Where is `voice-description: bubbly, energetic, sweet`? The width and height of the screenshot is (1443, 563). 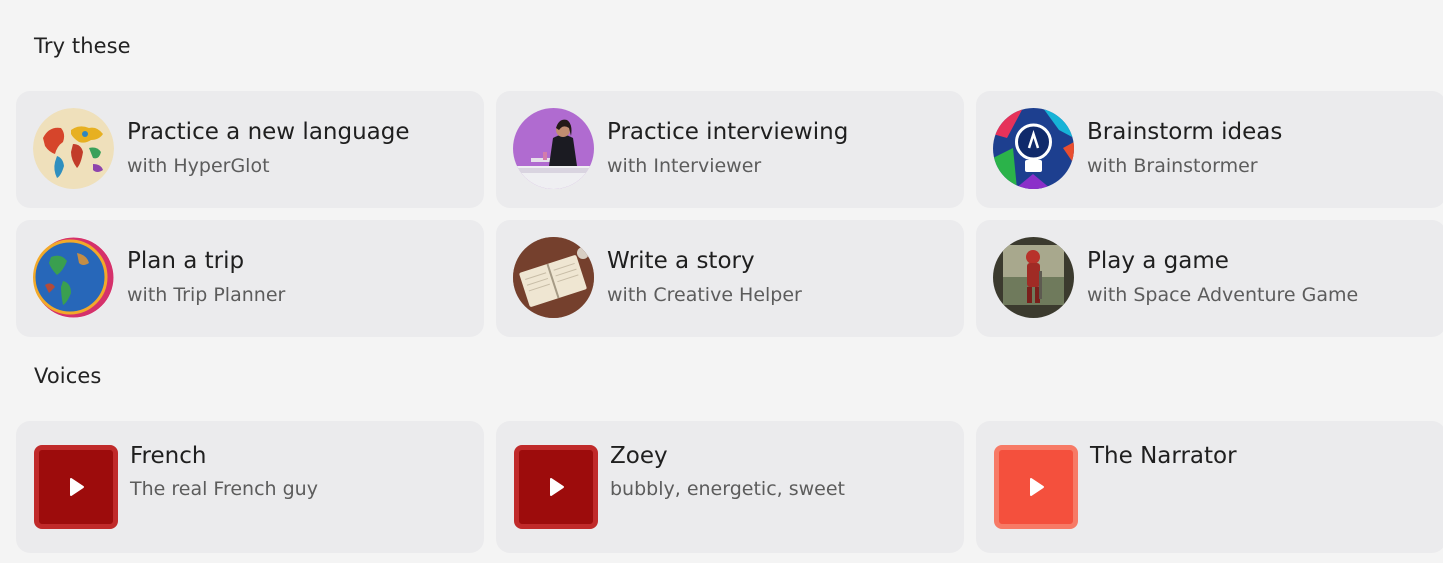 voice-description: bubbly, energetic, sweet is located at coordinates (727, 489).